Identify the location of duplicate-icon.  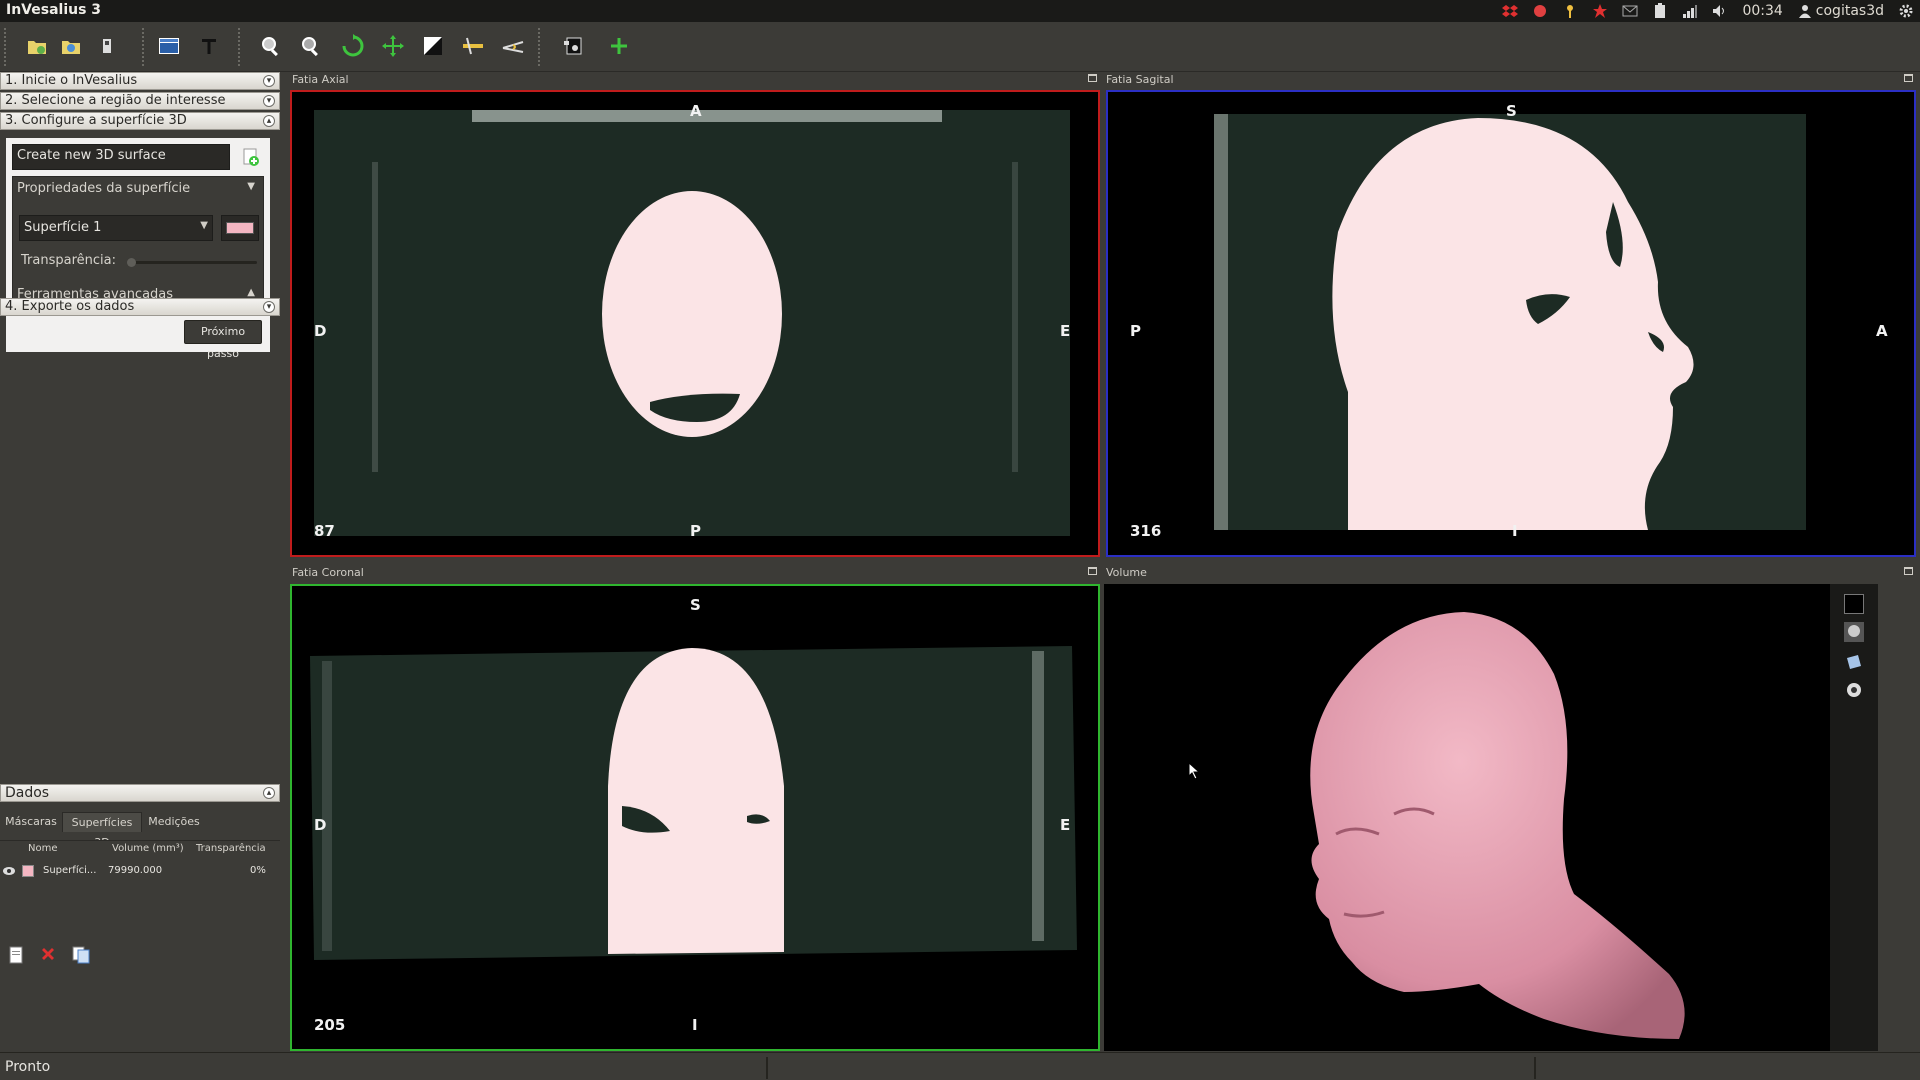
(81, 955).